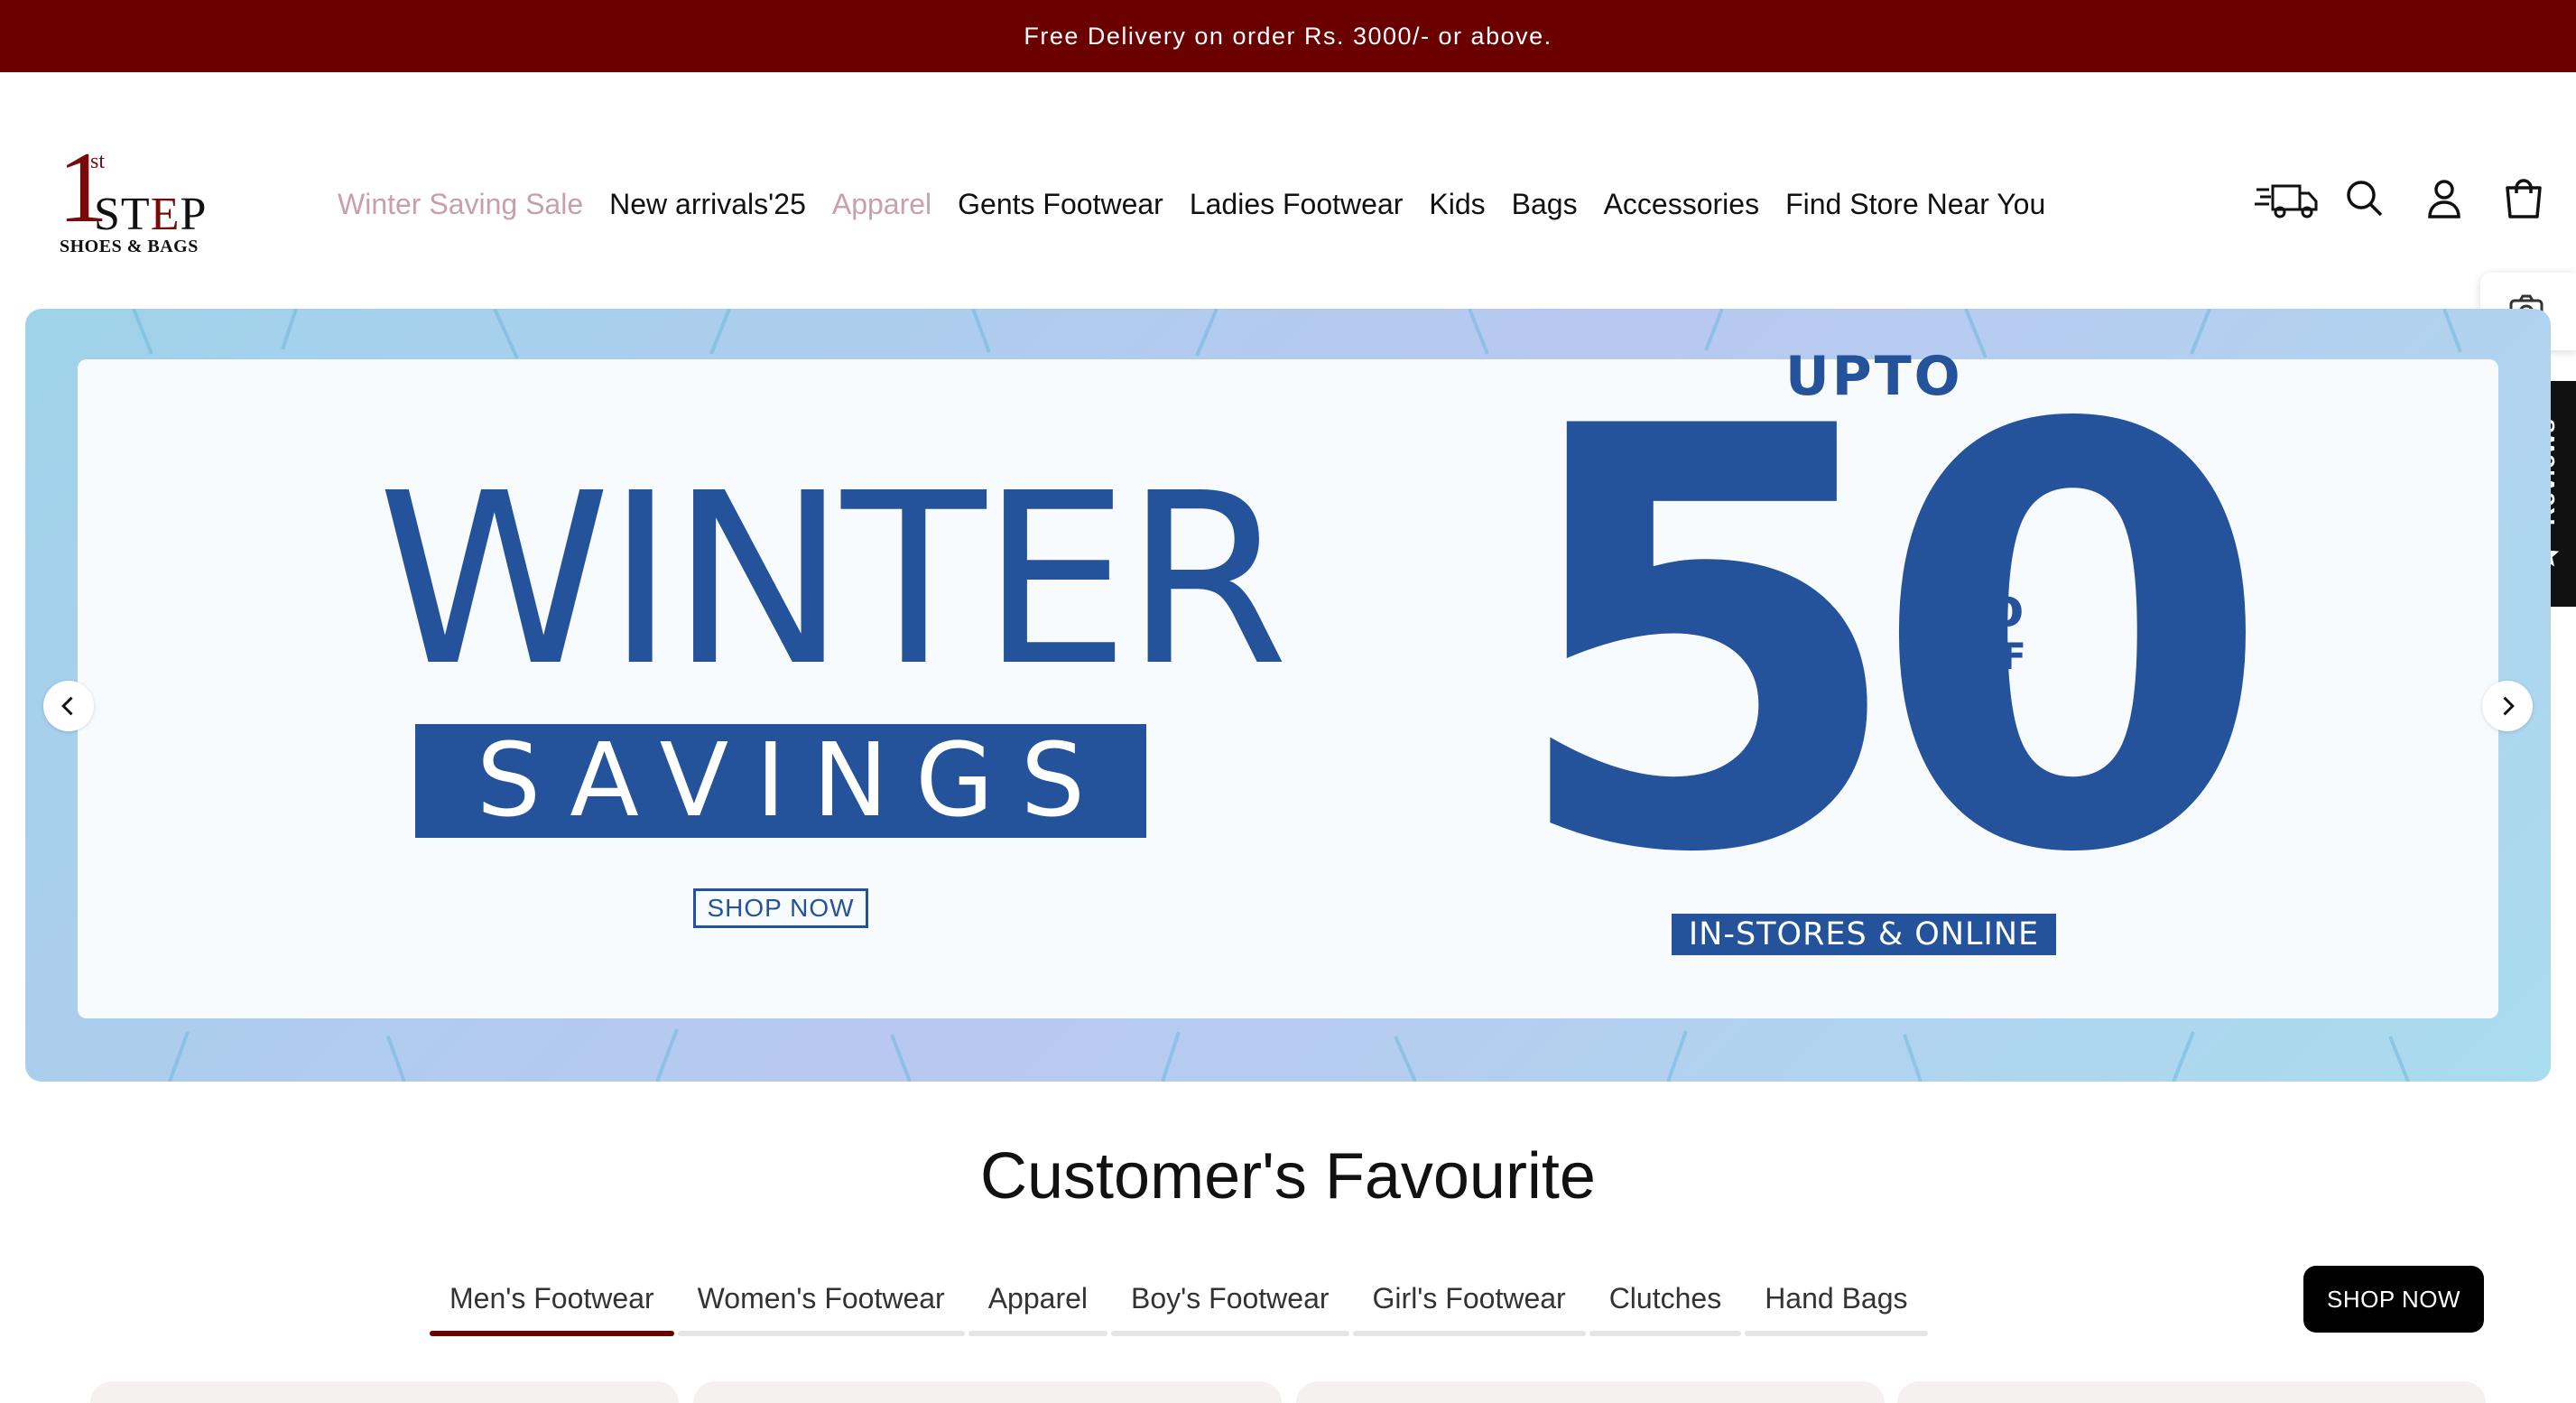 This screenshot has height=1403, width=2576. I want to click on nav-item-winter-saving-sale: Winter Saving Sale, so click(460, 204).